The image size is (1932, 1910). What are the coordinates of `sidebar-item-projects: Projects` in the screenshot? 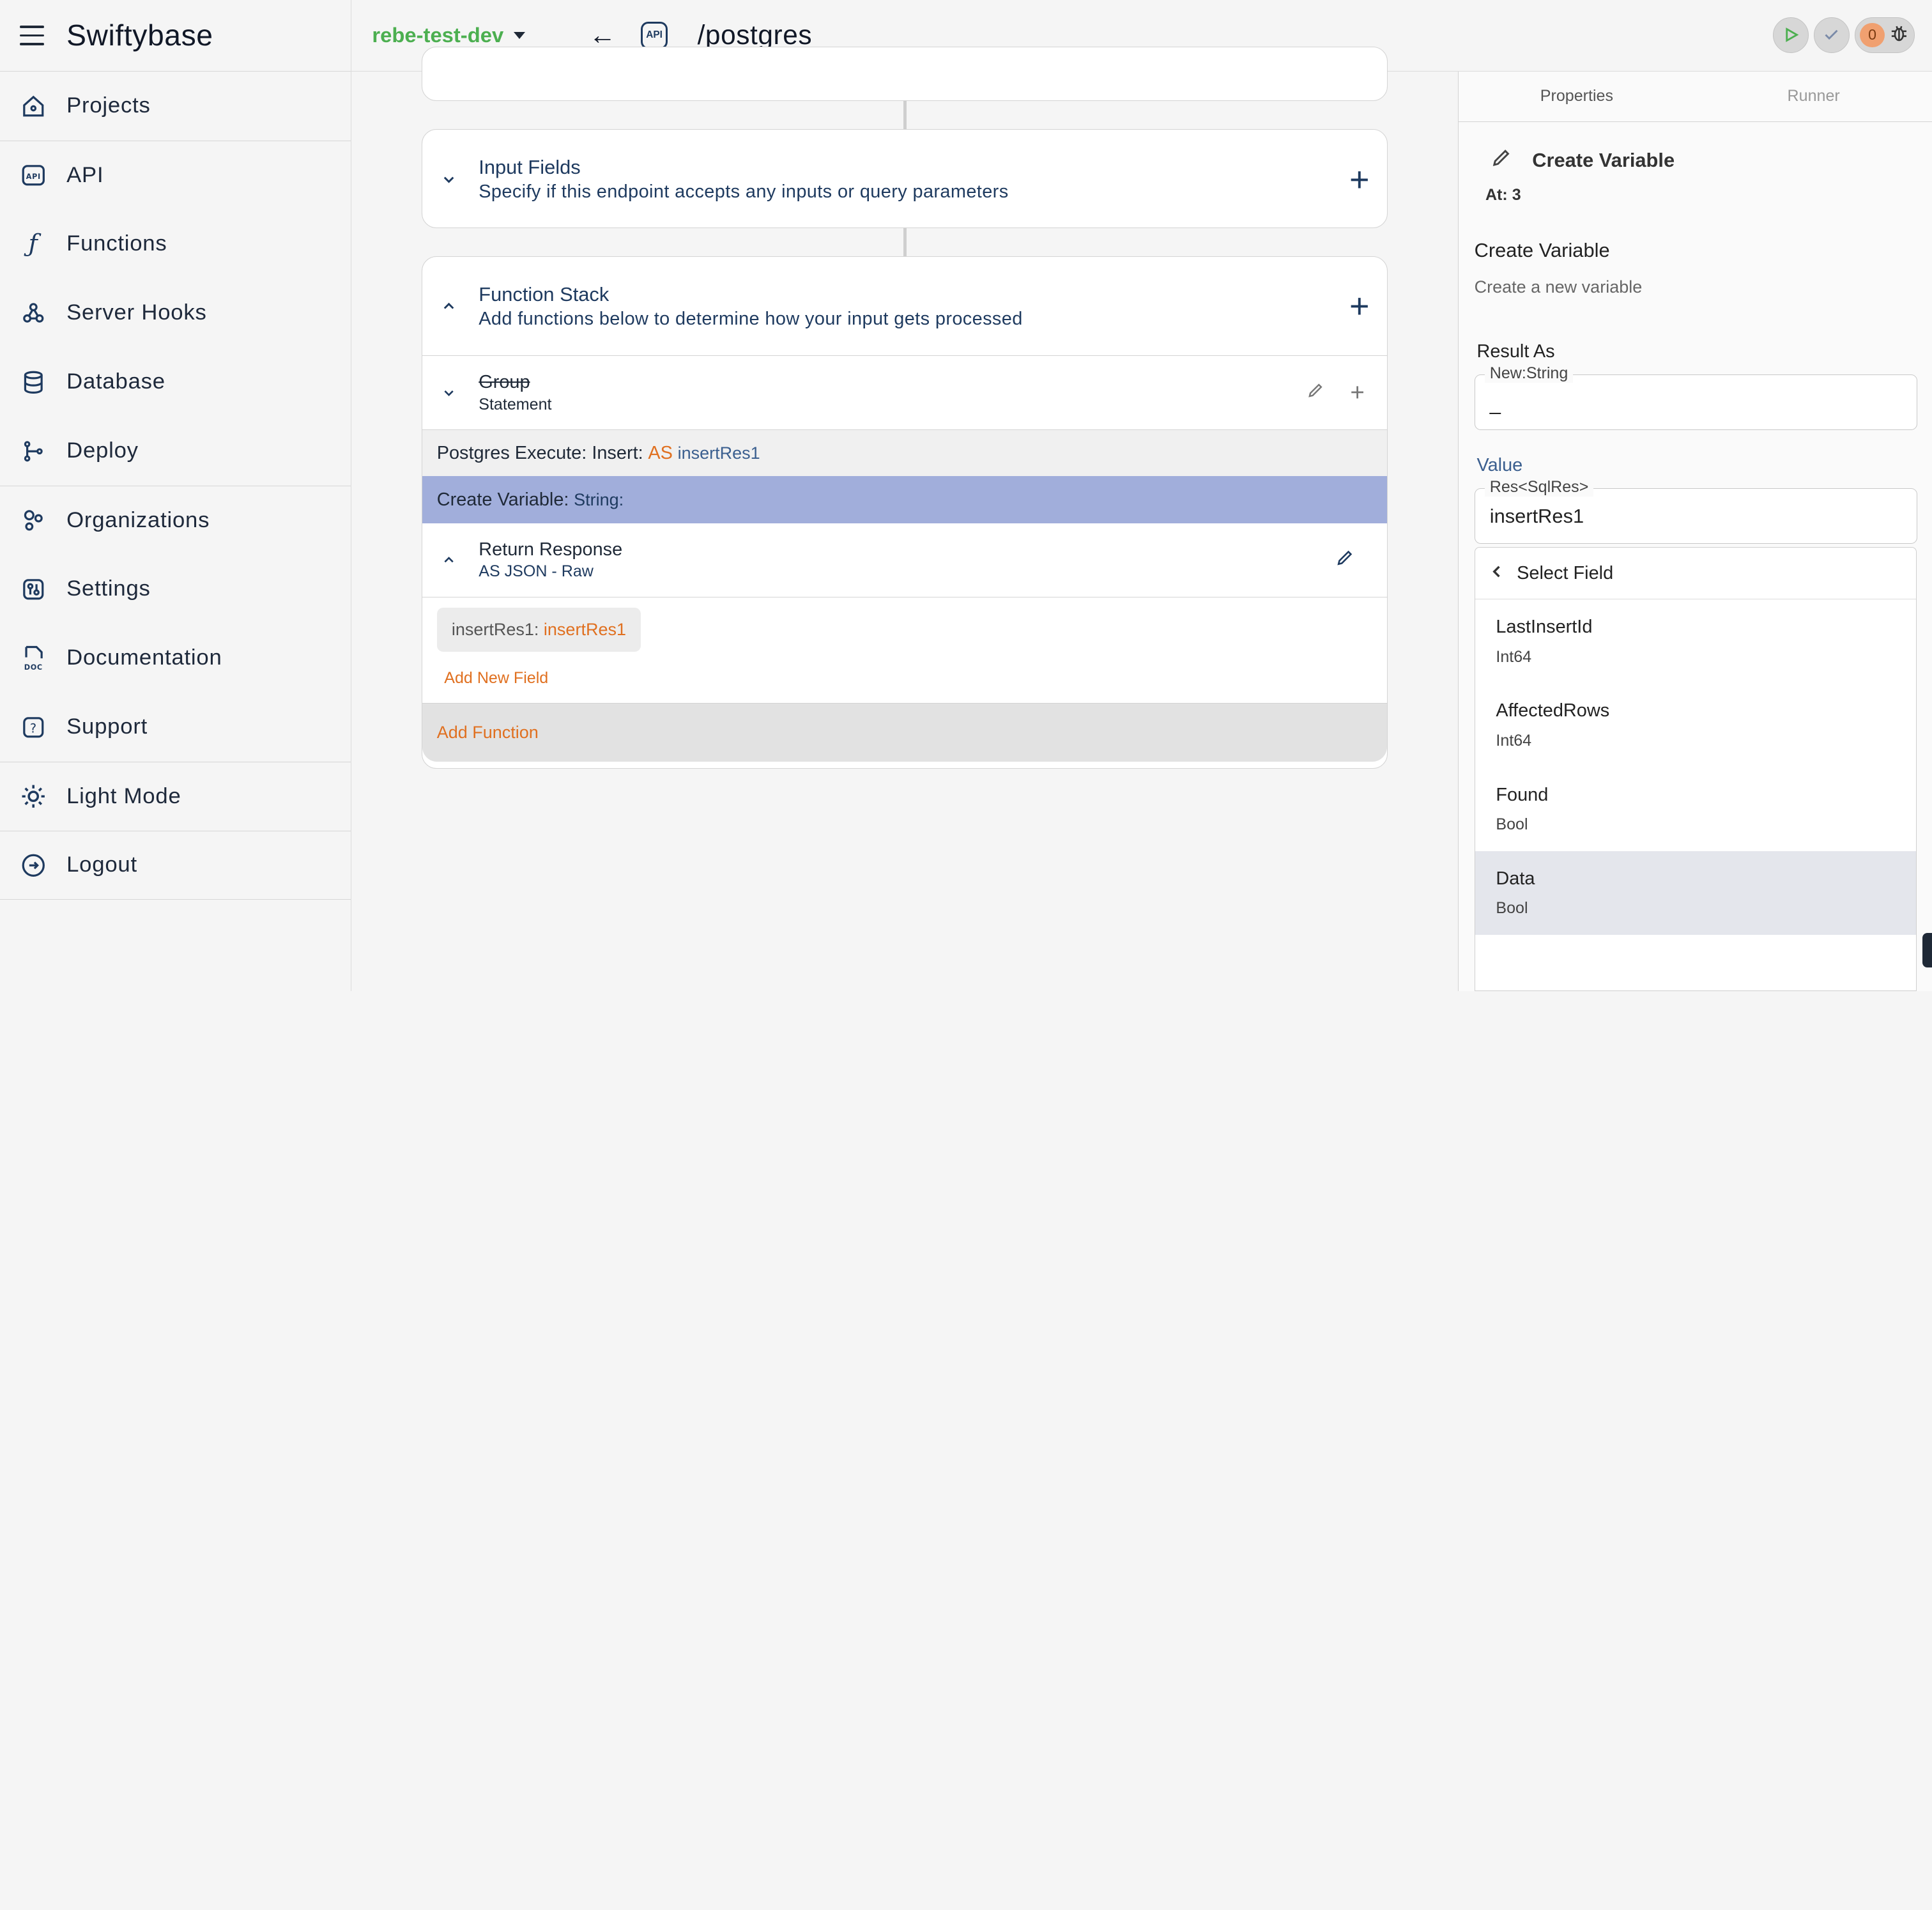 It's located at (175, 106).